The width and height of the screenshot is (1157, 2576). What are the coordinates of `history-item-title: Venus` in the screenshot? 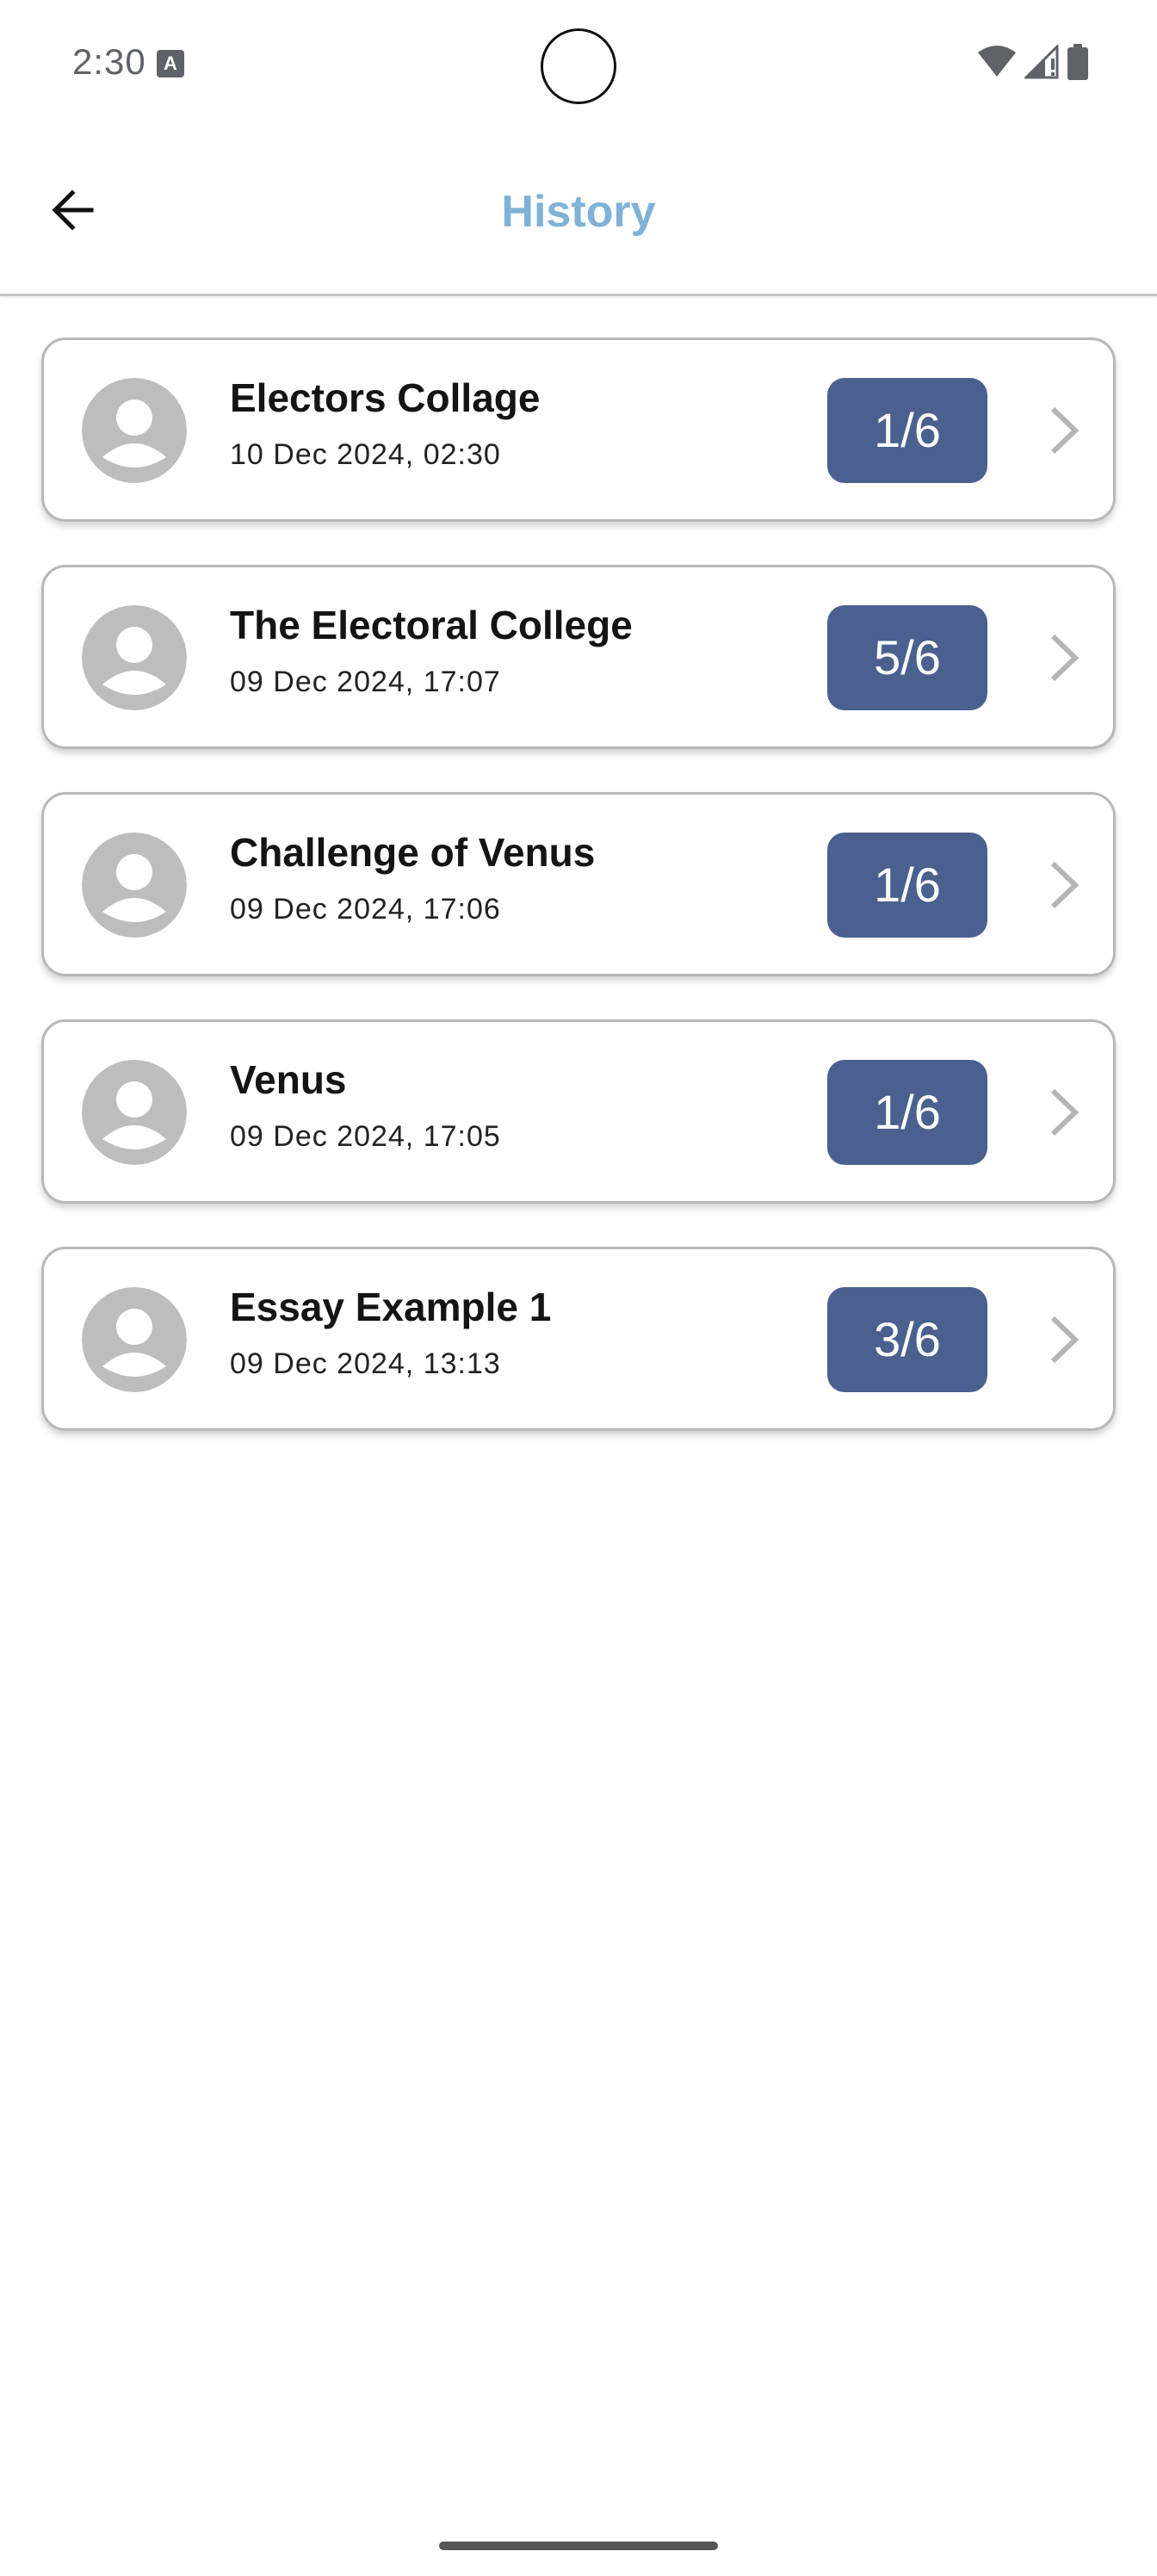 It's located at (289, 1079).